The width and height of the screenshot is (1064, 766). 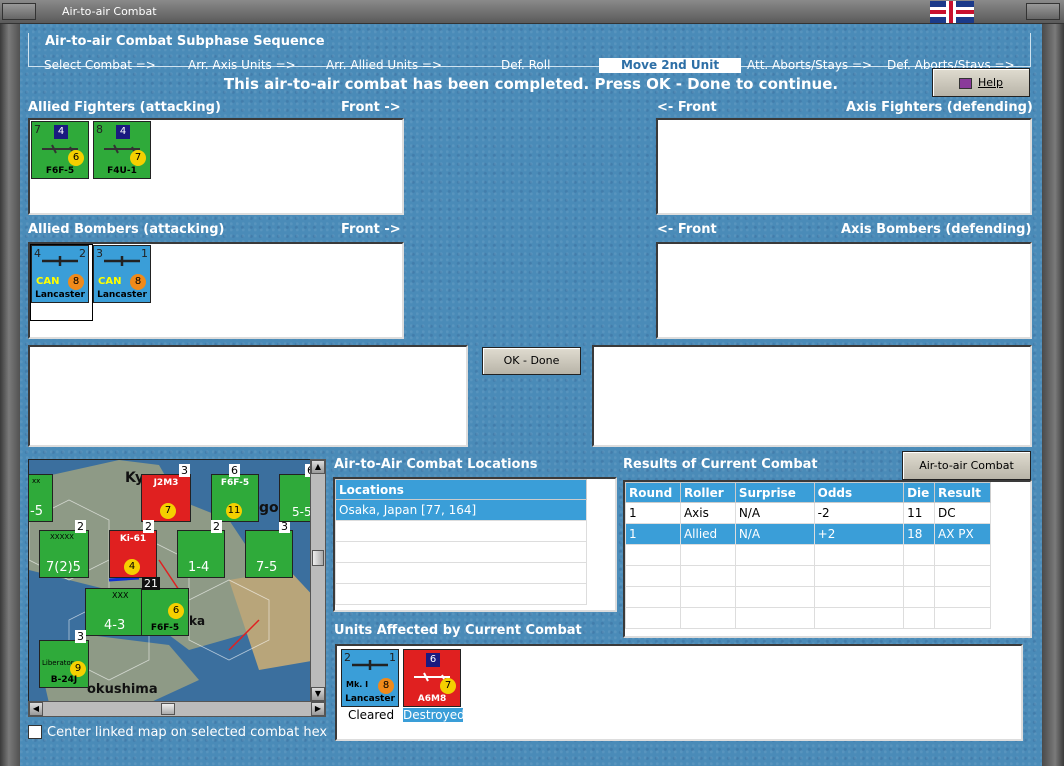 What do you see at coordinates (384, 65) in the screenshot?
I see `step-arr-allied-units: Arr. Allied Units =>` at bounding box center [384, 65].